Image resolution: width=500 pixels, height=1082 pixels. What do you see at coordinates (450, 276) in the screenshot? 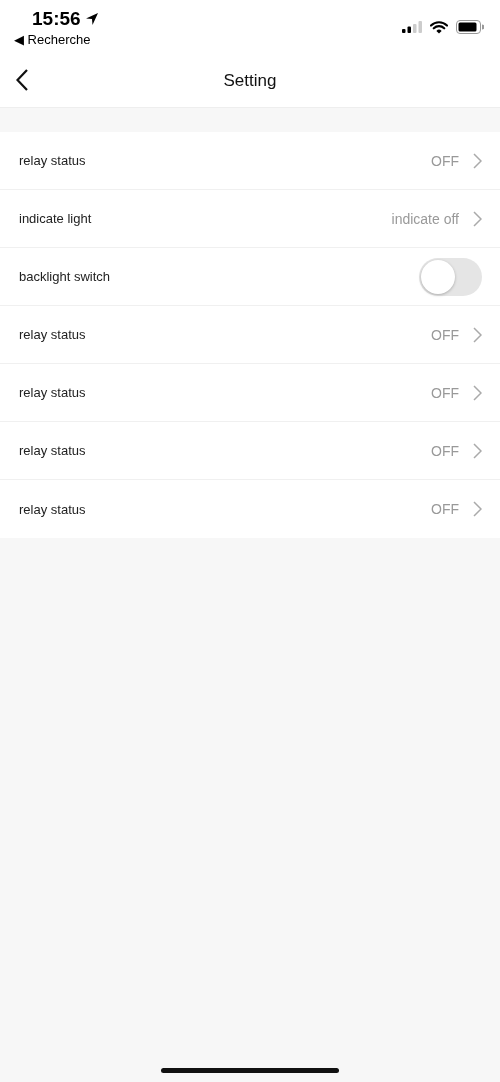
I see `toggle-switch` at bounding box center [450, 276].